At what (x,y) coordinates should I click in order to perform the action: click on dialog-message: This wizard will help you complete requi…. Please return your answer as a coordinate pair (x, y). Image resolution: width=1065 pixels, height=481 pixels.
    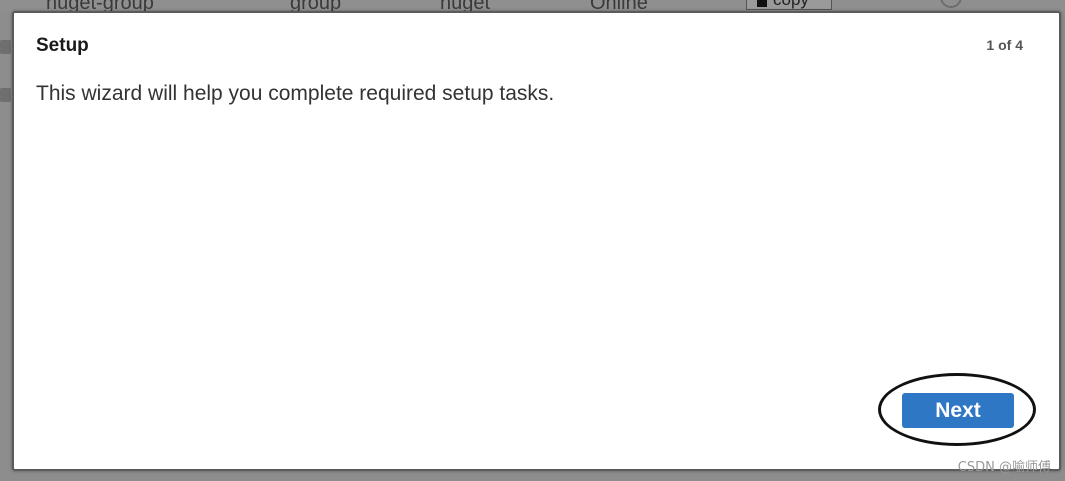
    Looking at the image, I should click on (295, 93).